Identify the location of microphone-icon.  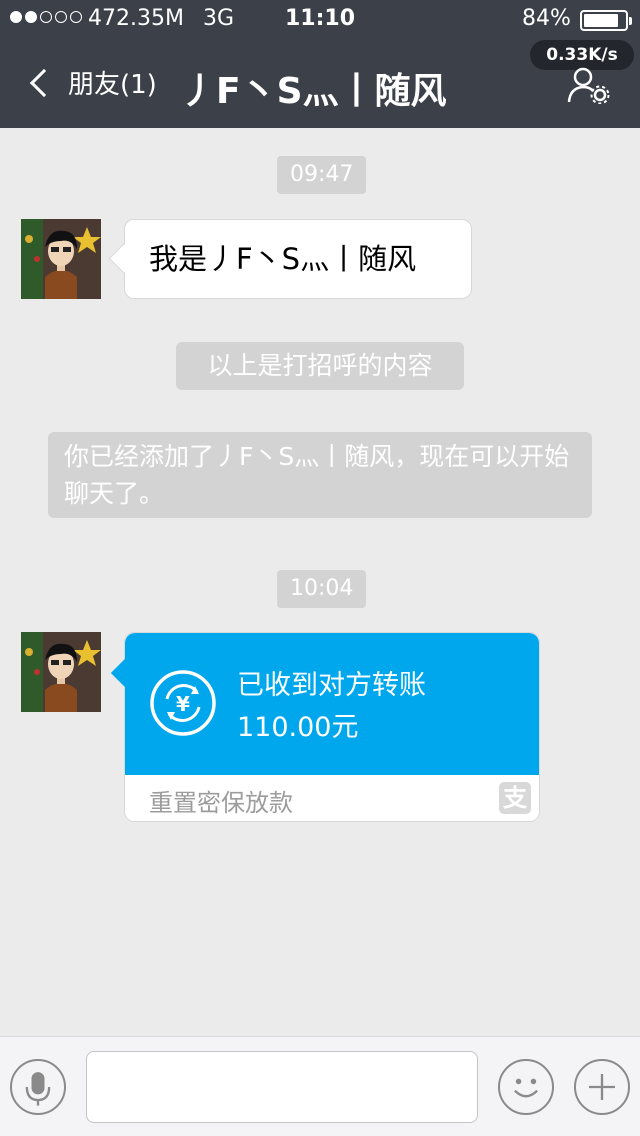
(38, 1087).